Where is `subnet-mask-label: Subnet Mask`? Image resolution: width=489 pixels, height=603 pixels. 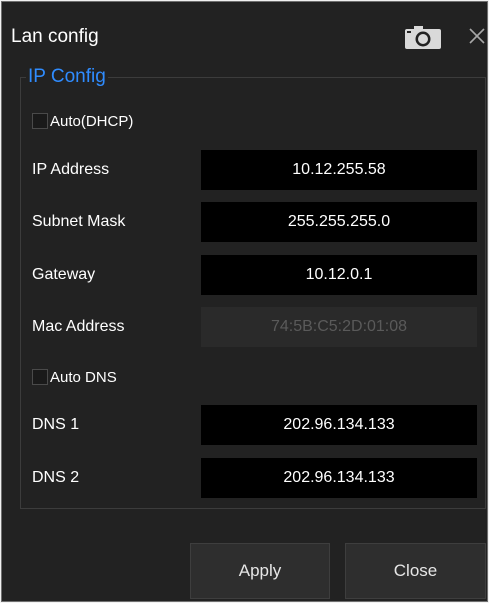
subnet-mask-label: Subnet Mask is located at coordinates (79, 221).